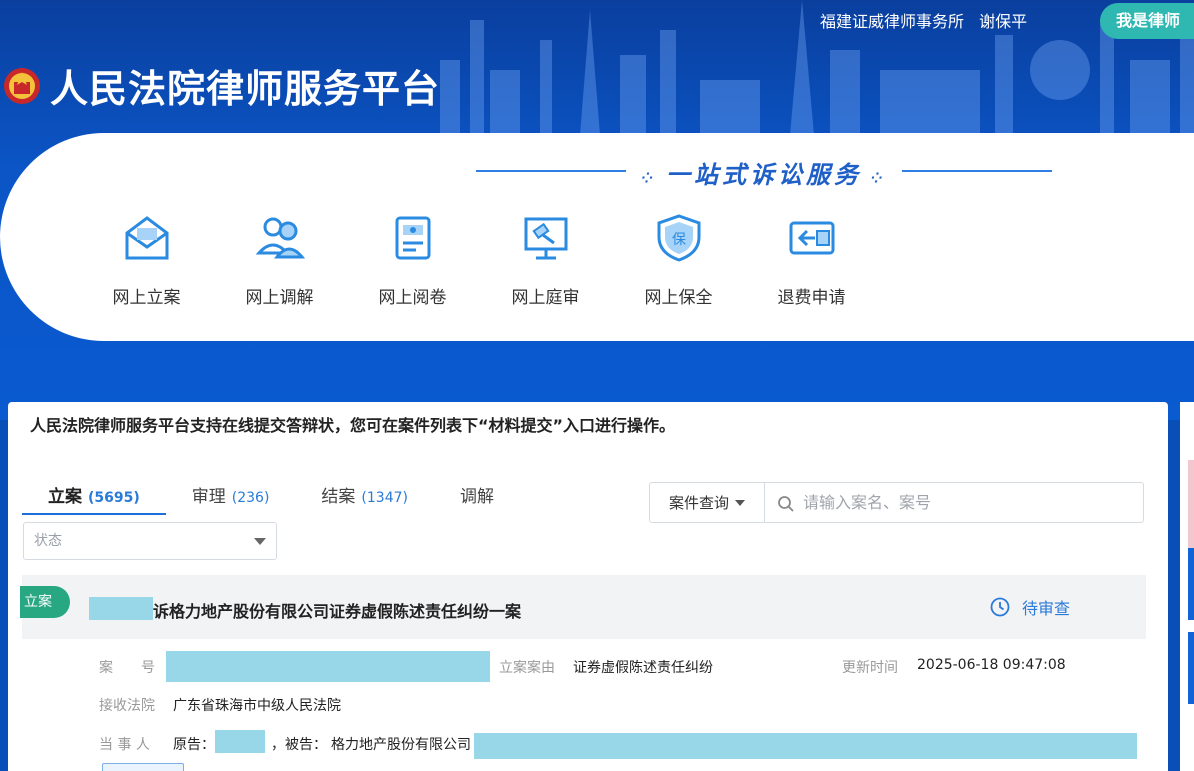 The height and width of the screenshot is (771, 1194). Describe the element at coordinates (698, 503) in the screenshot. I see `search-type-label: 案件查询` at that location.